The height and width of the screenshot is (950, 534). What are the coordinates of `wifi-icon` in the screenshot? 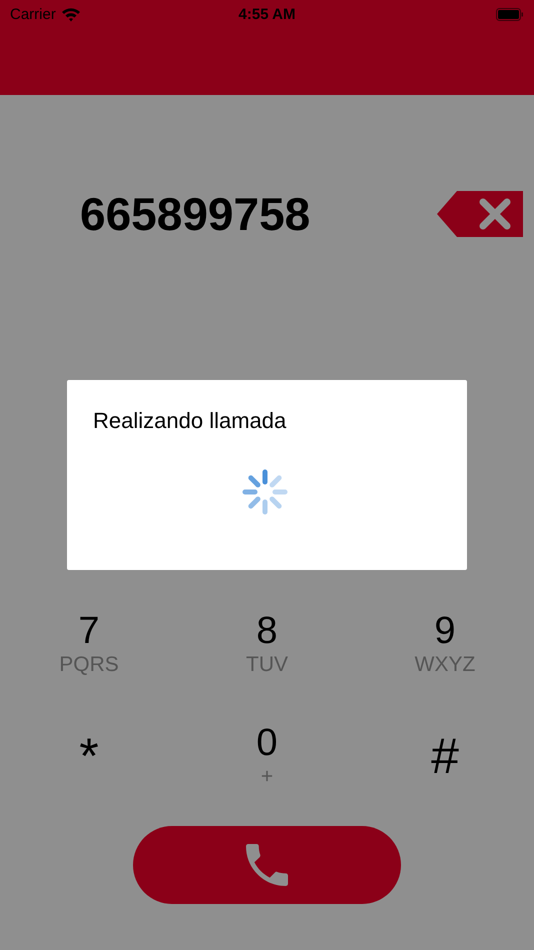 It's located at (70, 14).